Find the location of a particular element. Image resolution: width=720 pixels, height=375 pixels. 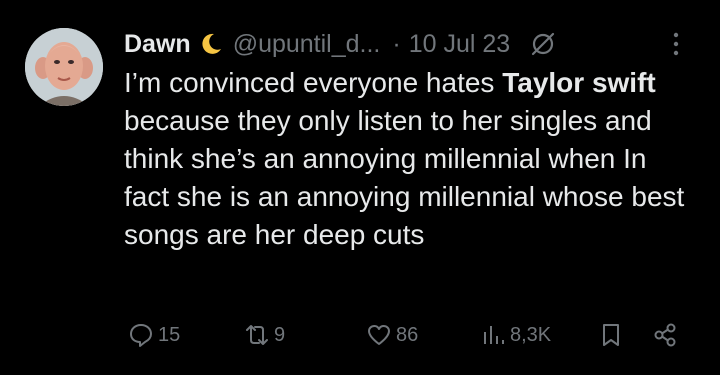

like-button: 86 is located at coordinates (392, 335).